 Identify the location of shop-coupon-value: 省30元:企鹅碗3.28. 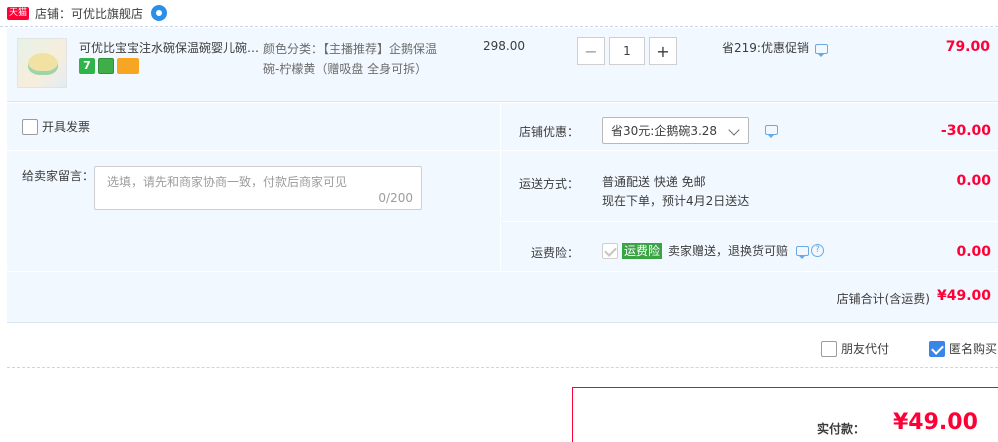
(664, 131).